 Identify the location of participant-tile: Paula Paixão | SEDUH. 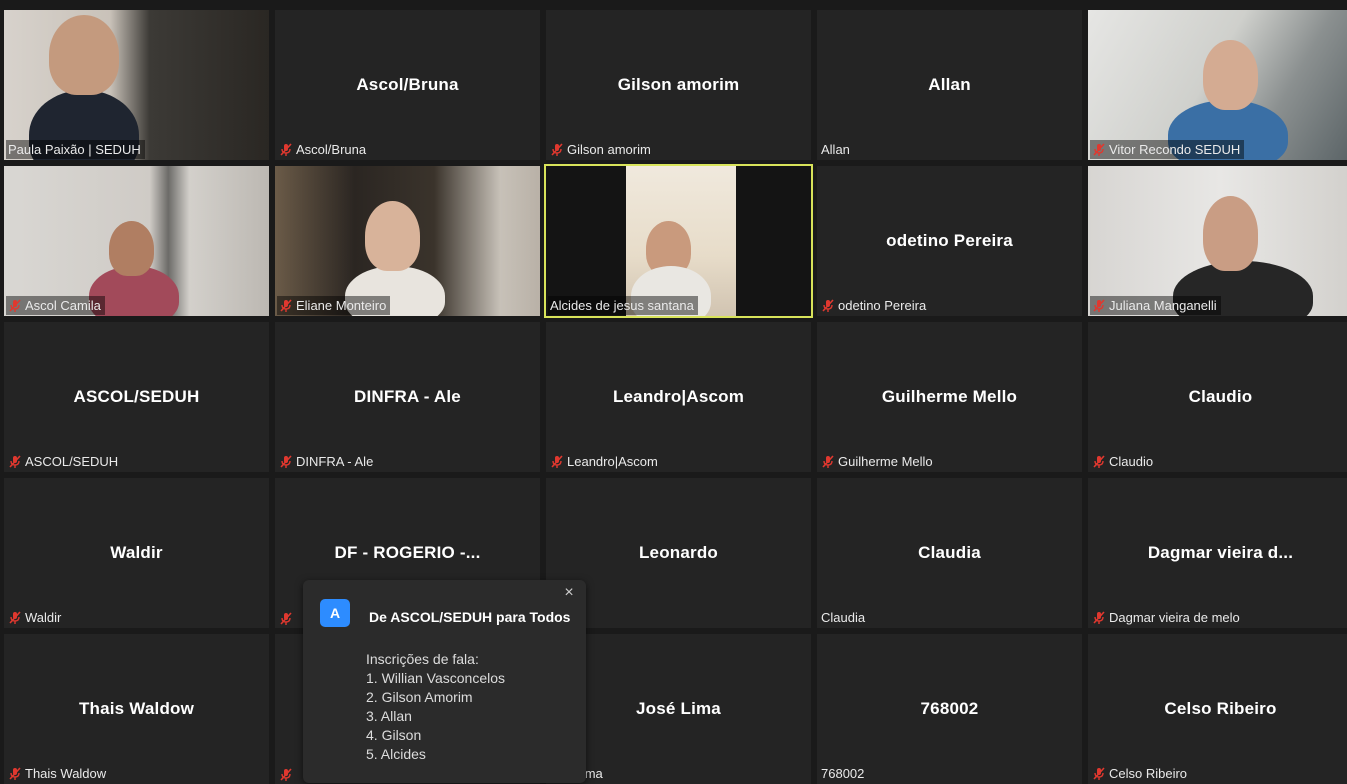
(136, 85).